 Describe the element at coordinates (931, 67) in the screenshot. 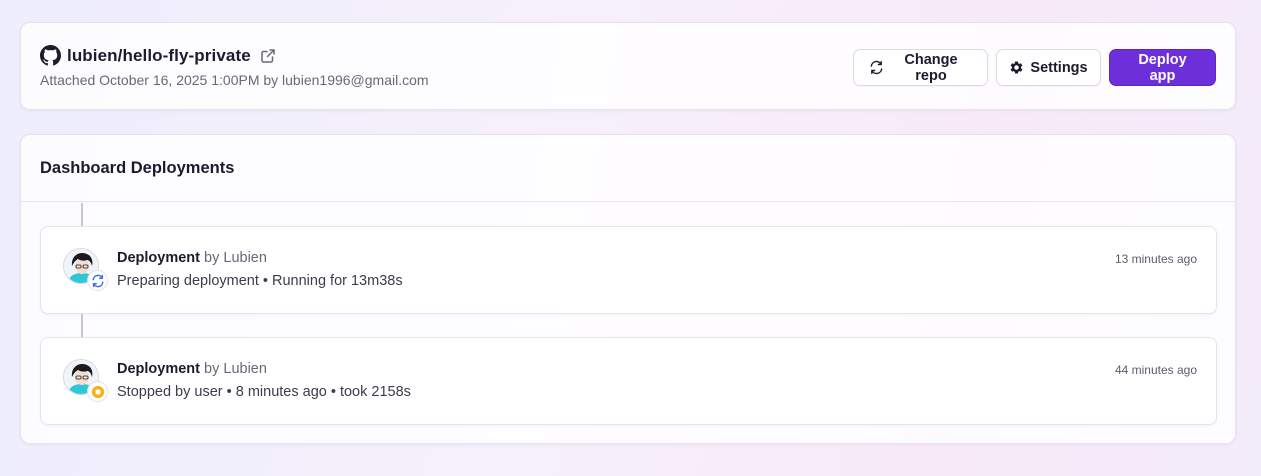

I see `change-repo-label: Change repo` at that location.